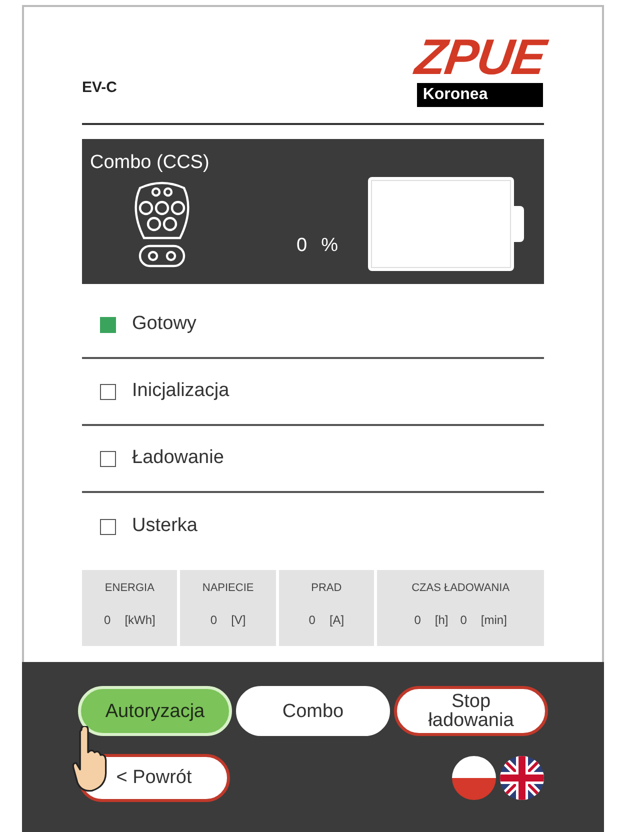 The image size is (626, 832). I want to click on status-label: Usterka, so click(165, 526).